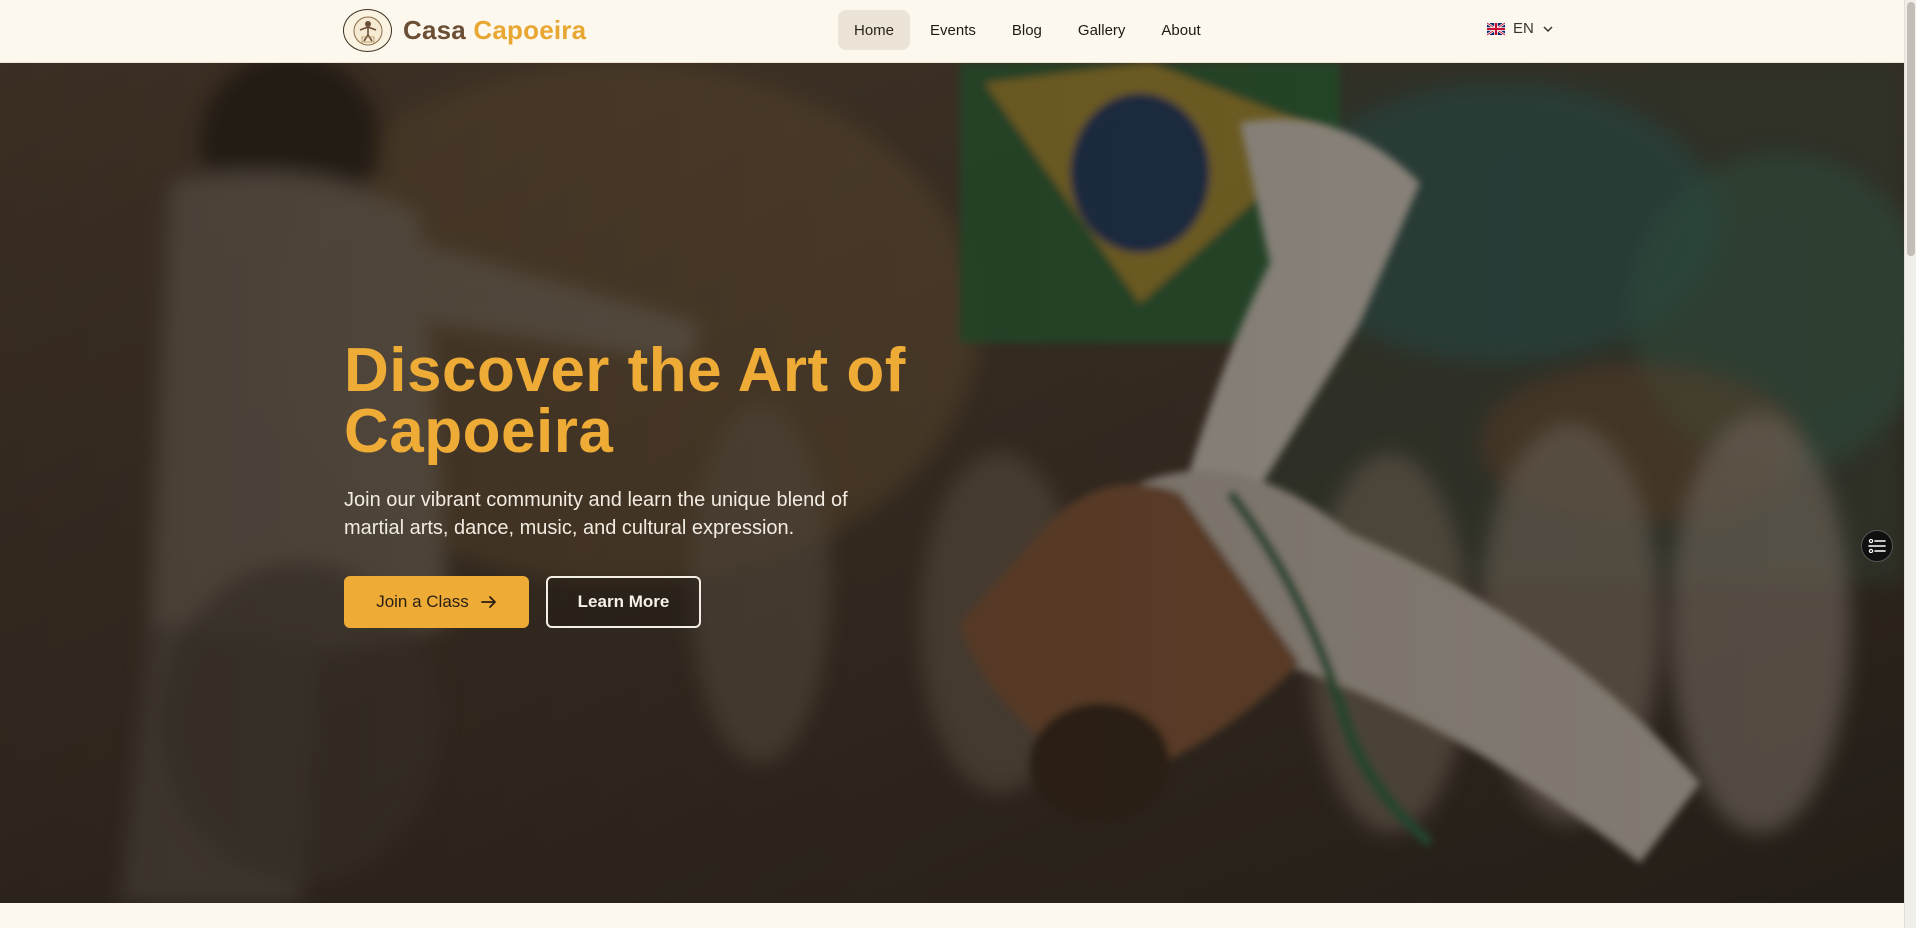 Image resolution: width=1916 pixels, height=928 pixels. Describe the element at coordinates (488, 602) in the screenshot. I see `arrow-right-icon` at that location.